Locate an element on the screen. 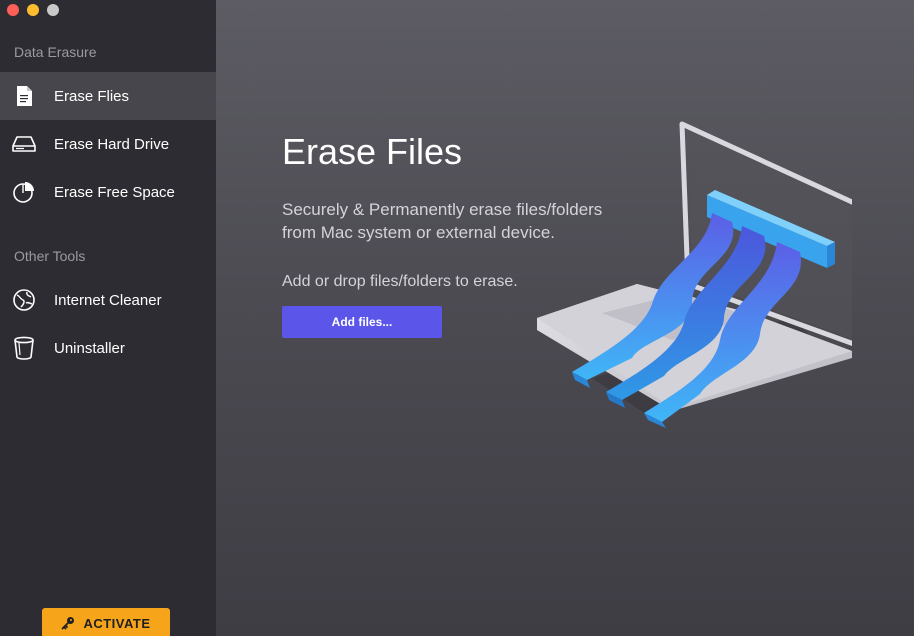  globe-icon is located at coordinates (24, 300).